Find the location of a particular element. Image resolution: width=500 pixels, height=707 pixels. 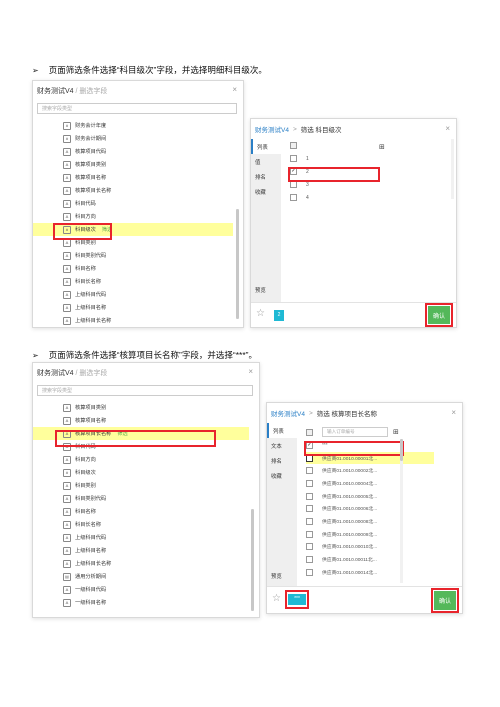

select-all-row is located at coordinates (370, 145).